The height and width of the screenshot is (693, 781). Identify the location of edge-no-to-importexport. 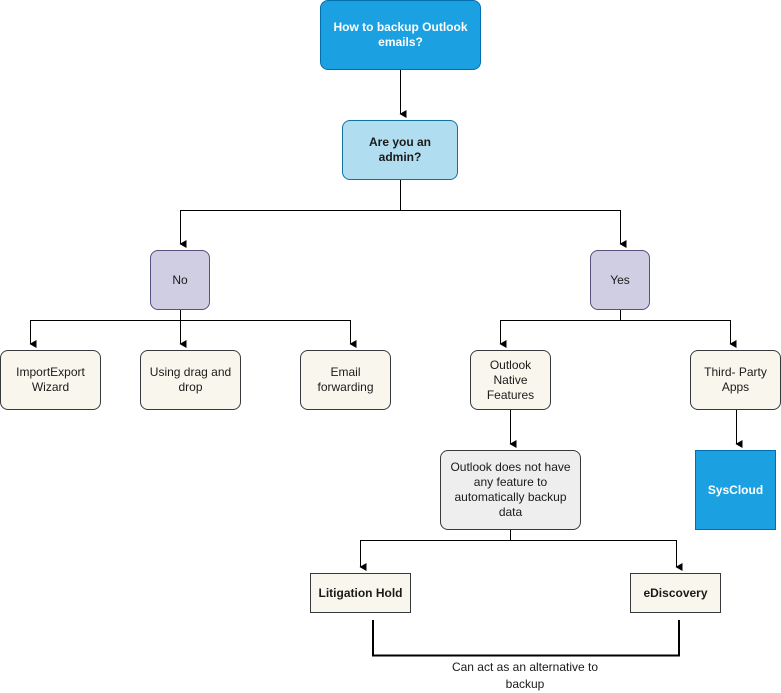
(105, 329).